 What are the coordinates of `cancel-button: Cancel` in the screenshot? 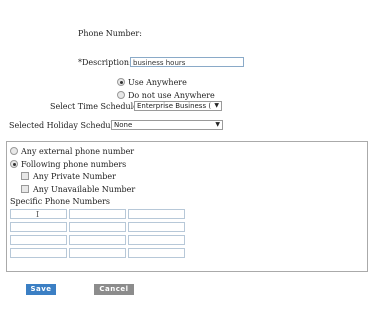 It's located at (114, 289).